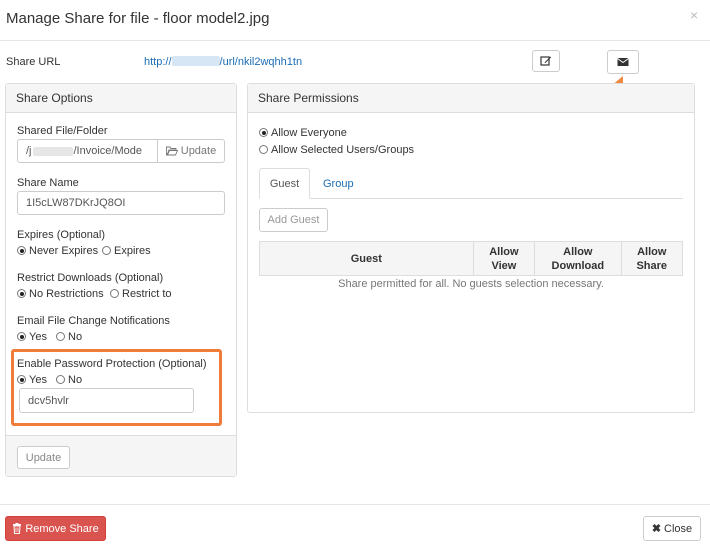 The height and width of the screenshot is (547, 710). What do you see at coordinates (121, 203) in the screenshot?
I see `share-name-input: 1I5cLW87DKrJQ8OI` at bounding box center [121, 203].